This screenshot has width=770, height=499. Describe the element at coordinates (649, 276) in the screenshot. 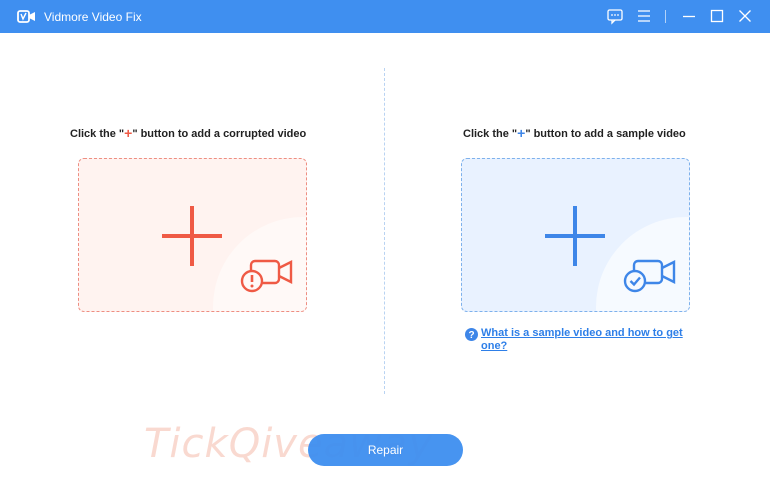

I see `sample-video-camera-icon` at that location.